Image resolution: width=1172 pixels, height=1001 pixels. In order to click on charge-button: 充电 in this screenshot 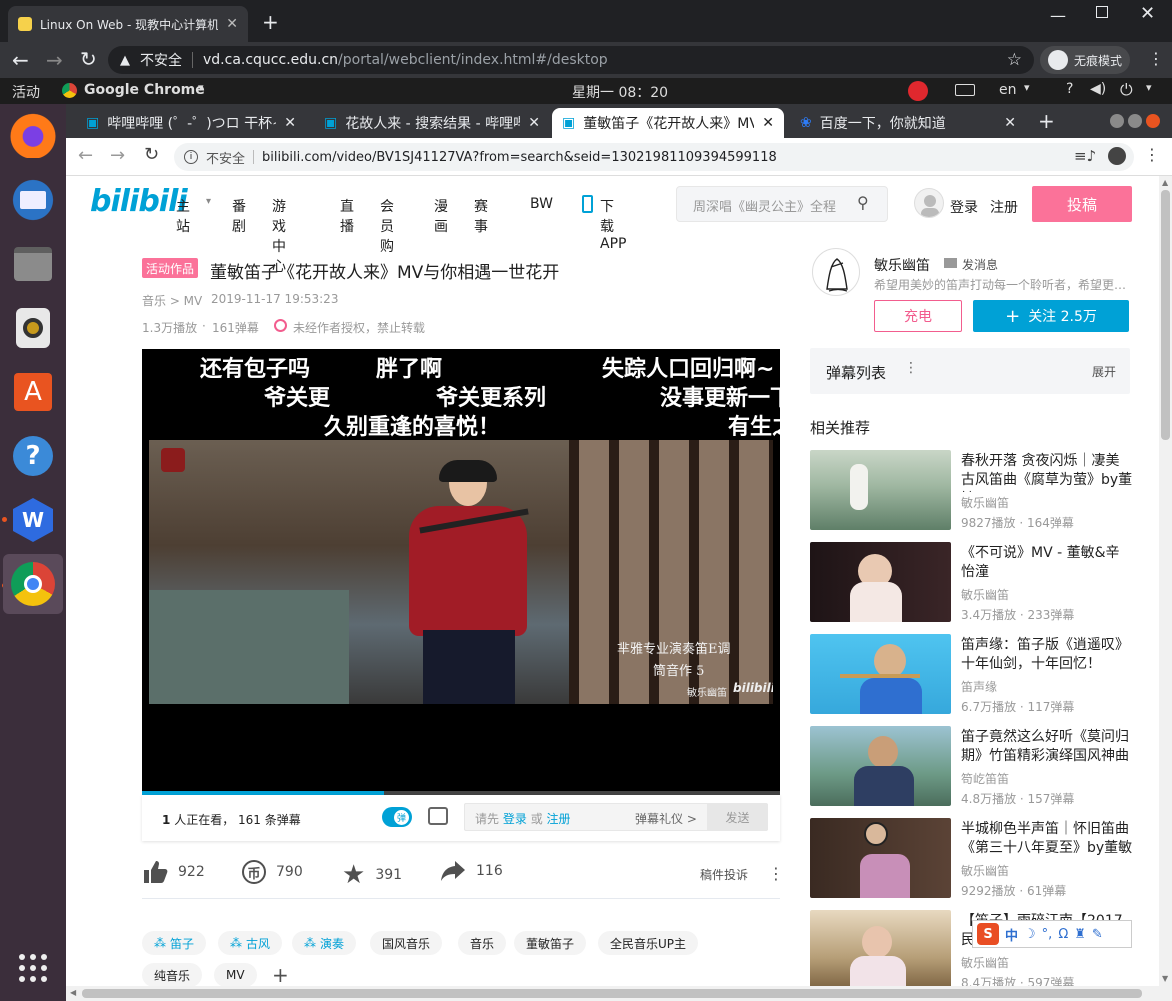, I will do `click(918, 316)`.